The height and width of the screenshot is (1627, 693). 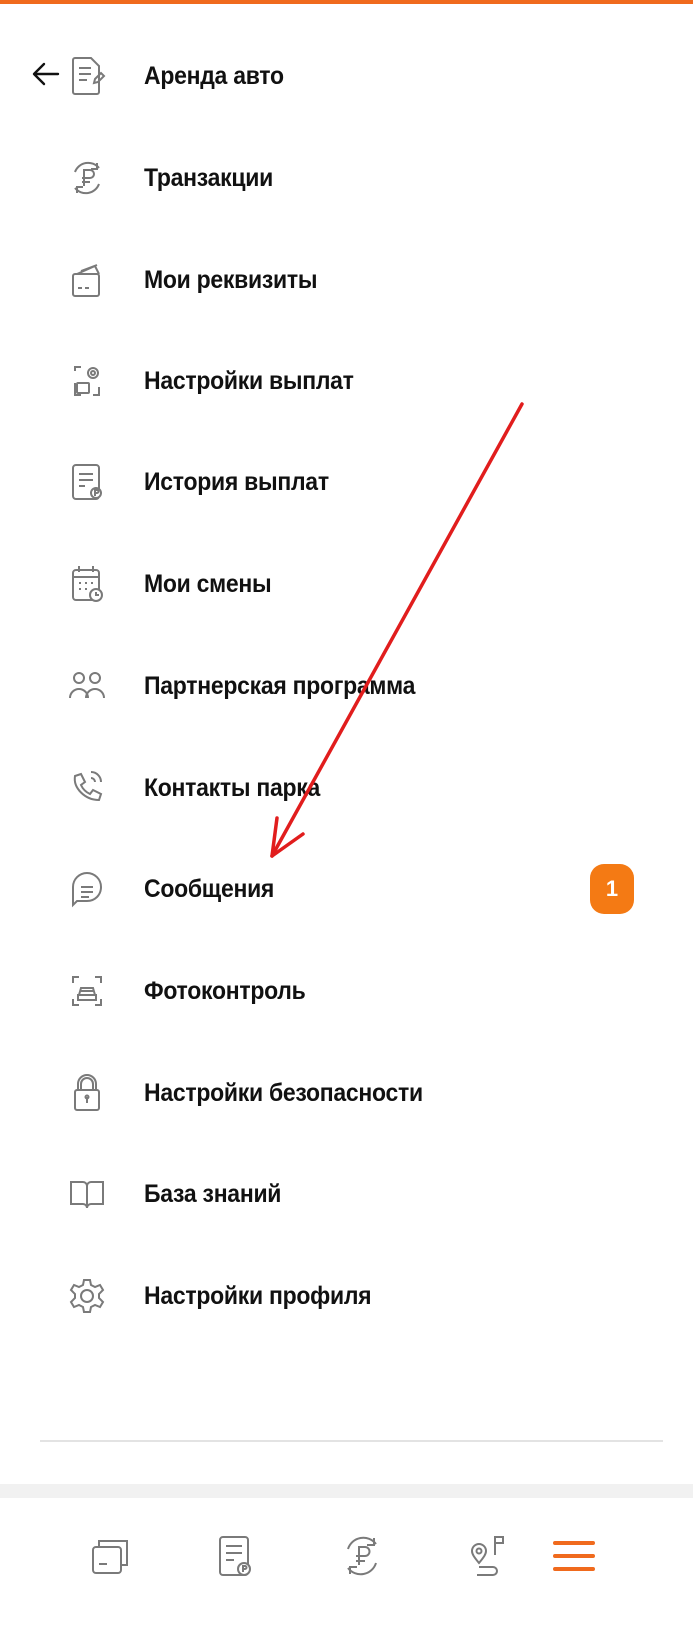 What do you see at coordinates (351, 1441) in the screenshot?
I see `menu-divider` at bounding box center [351, 1441].